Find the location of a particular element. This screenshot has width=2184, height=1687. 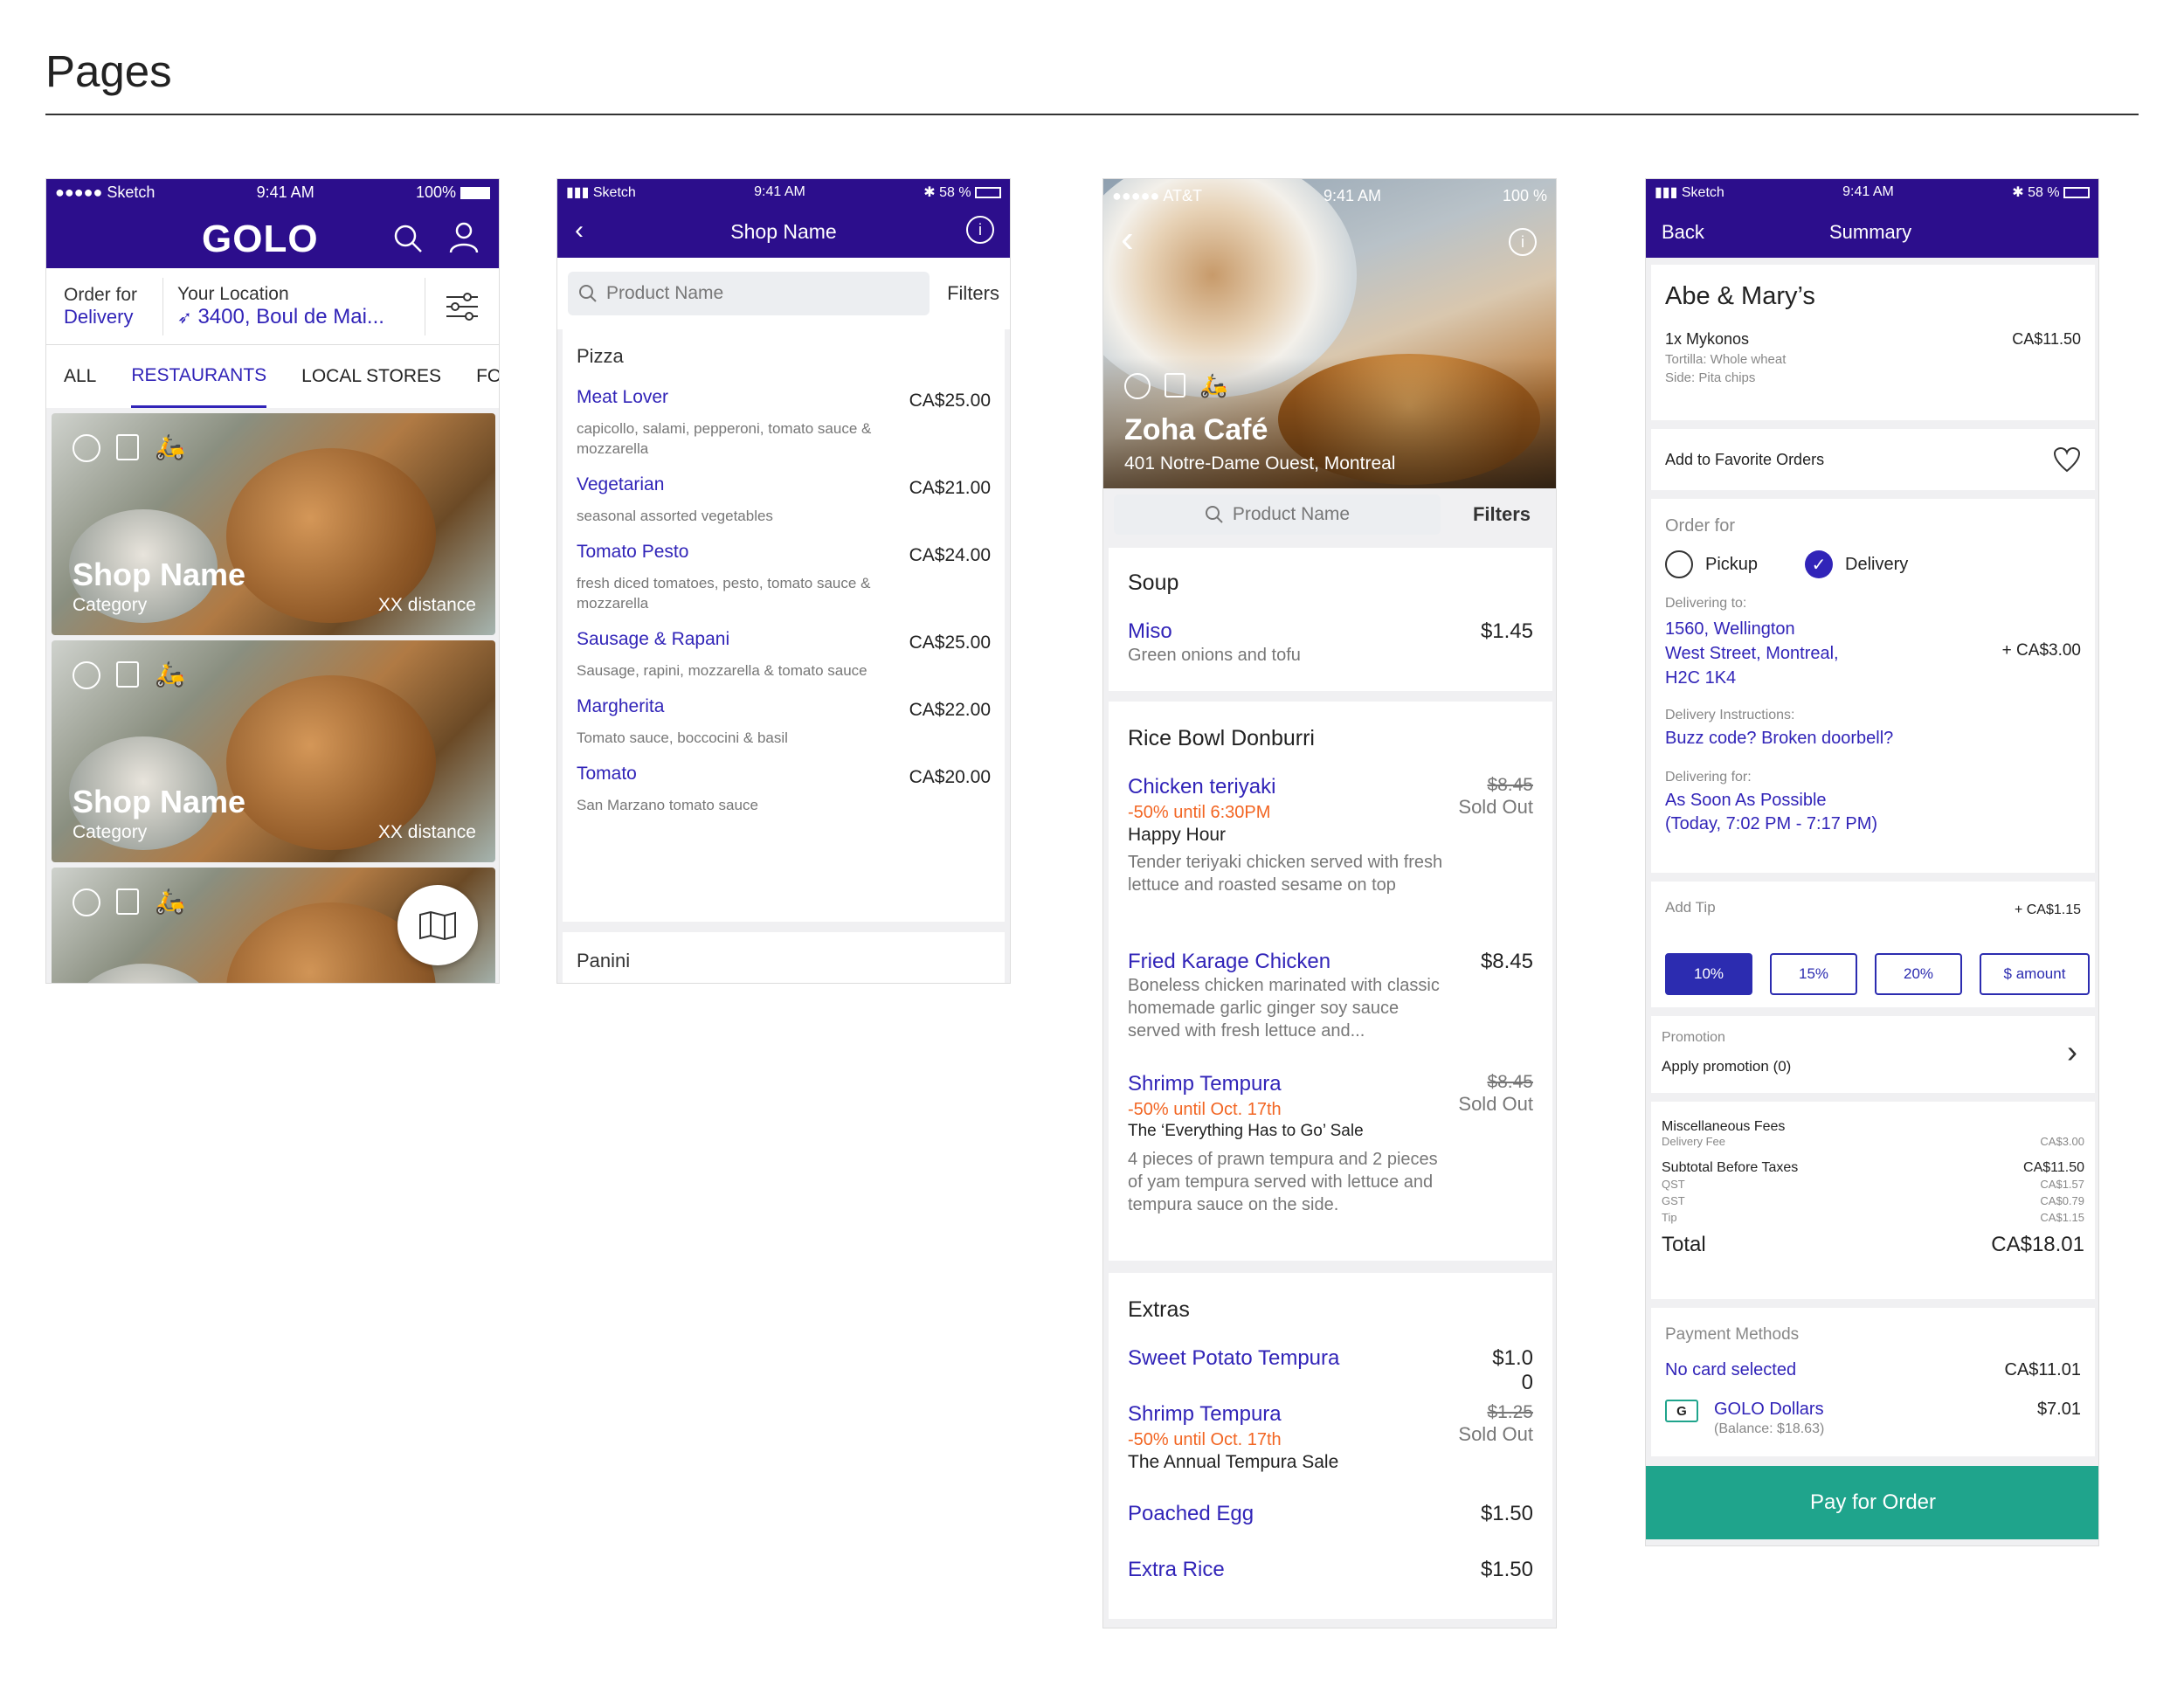

favorite-row: Add to Favorite Orders is located at coordinates (1873, 459).